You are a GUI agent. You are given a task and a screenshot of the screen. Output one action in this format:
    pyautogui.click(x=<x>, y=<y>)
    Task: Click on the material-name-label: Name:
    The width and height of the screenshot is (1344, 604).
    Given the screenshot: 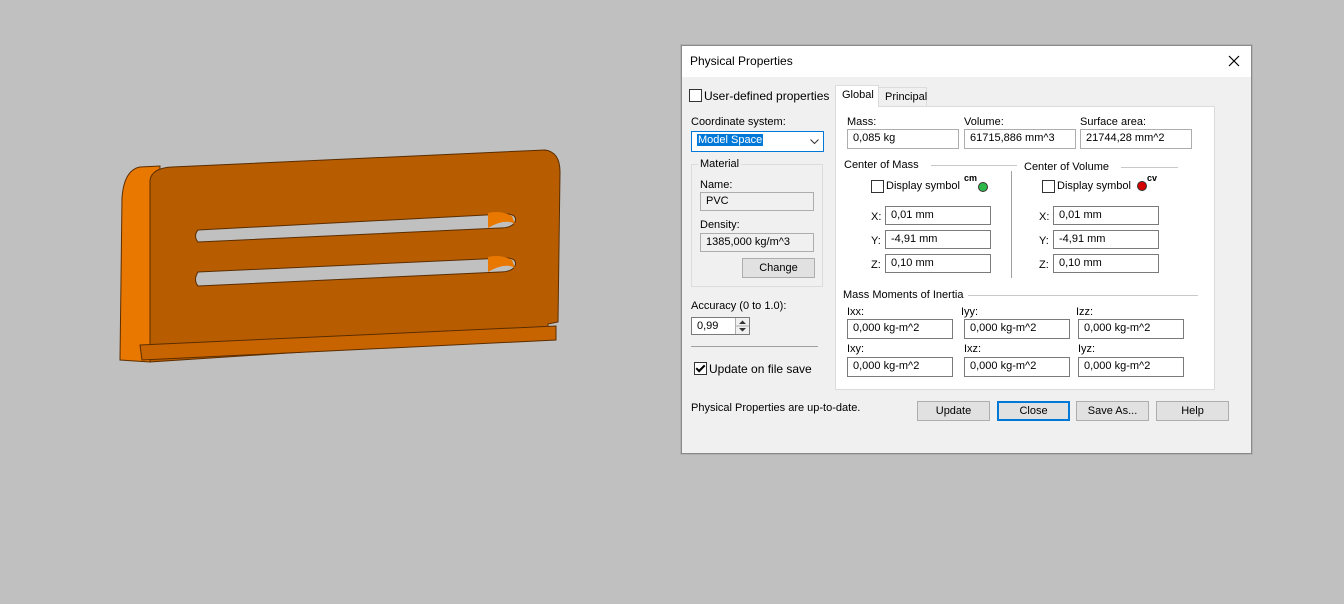 What is the action you would take?
    pyautogui.click(x=716, y=185)
    